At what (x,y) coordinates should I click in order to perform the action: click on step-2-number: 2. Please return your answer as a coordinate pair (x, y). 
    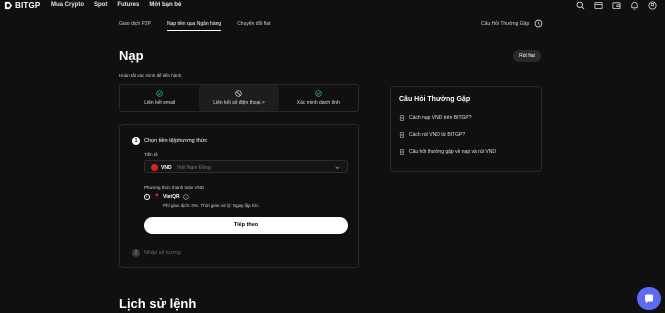
    Looking at the image, I should click on (136, 253).